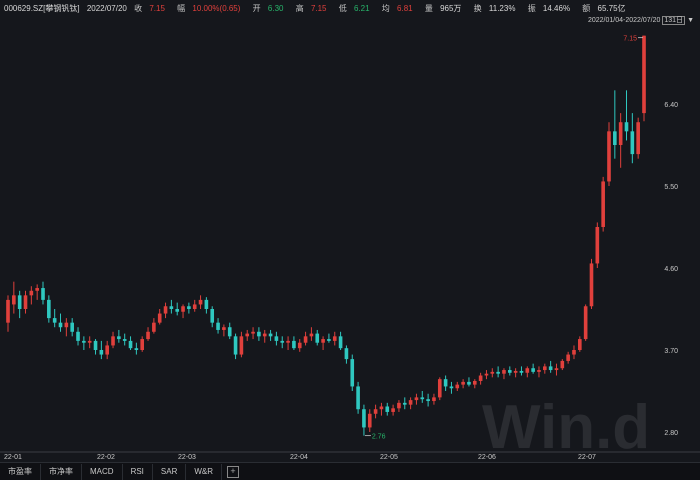 Image resolution: width=700 pixels, height=480 pixels. What do you see at coordinates (671, 351) in the screenshot?
I see `y-tick-label: 3.70` at bounding box center [671, 351].